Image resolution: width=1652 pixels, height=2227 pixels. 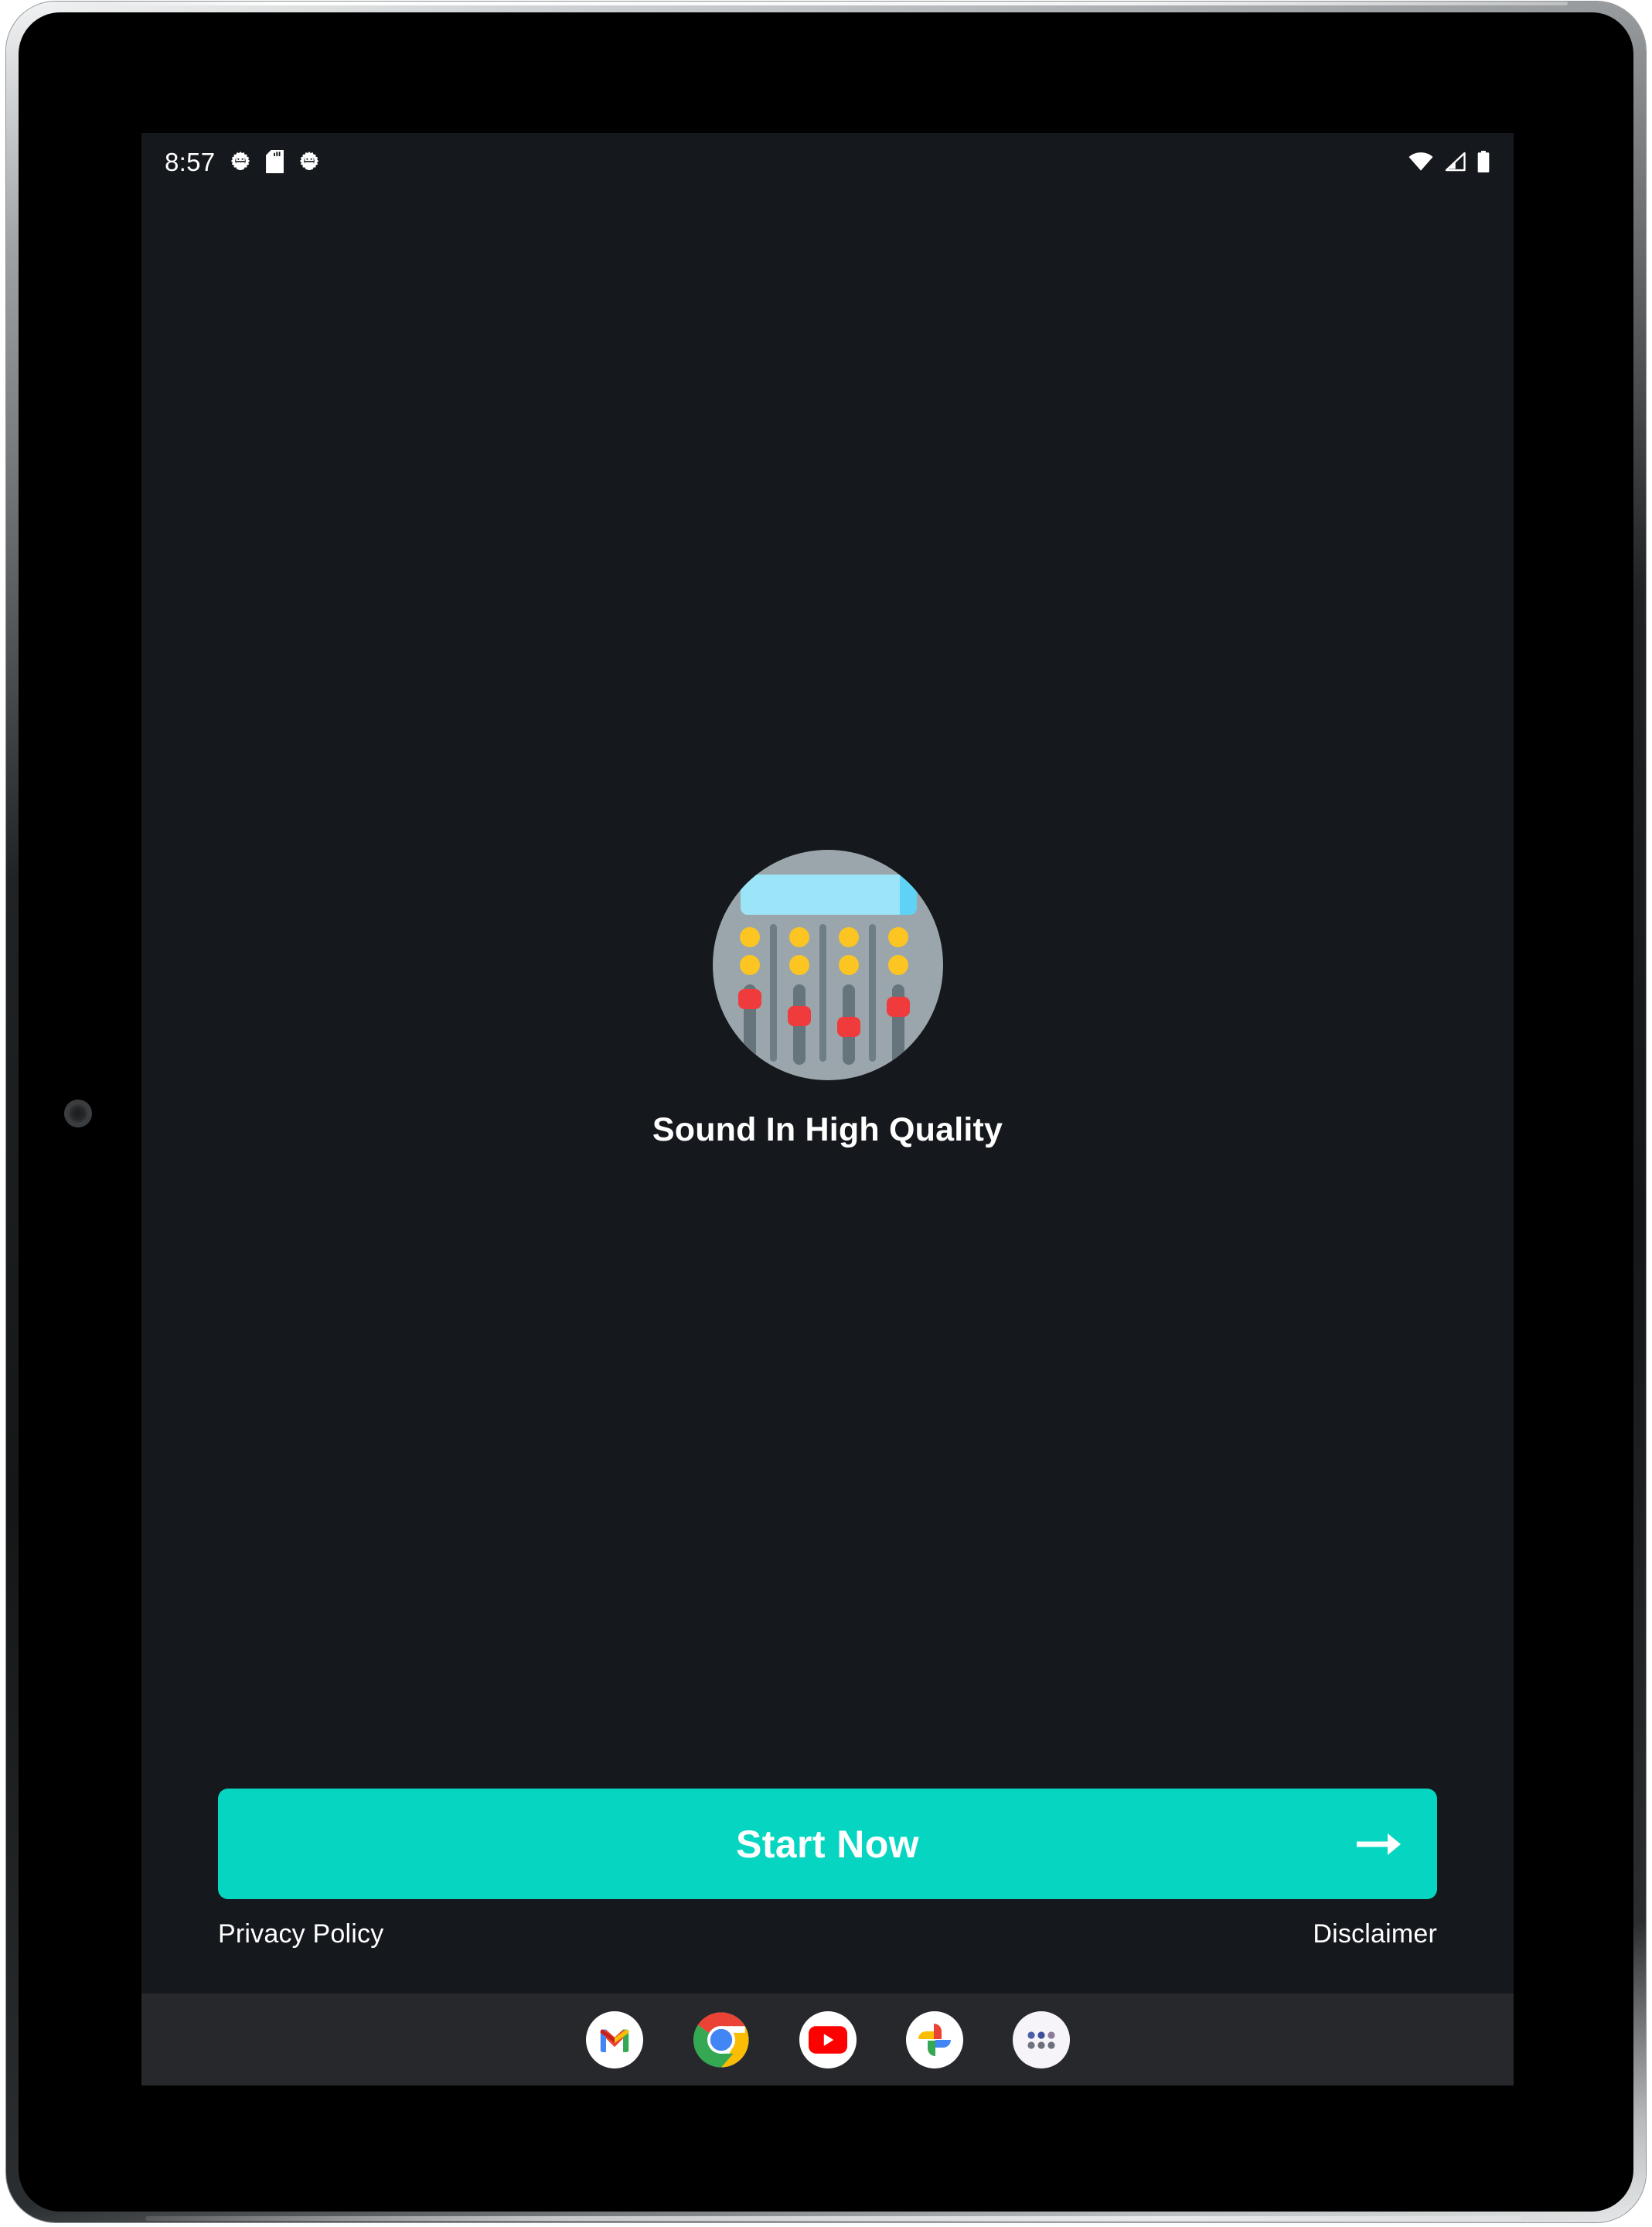 What do you see at coordinates (1375, 1934) in the screenshot?
I see `disclaimer-link: Disclaimer` at bounding box center [1375, 1934].